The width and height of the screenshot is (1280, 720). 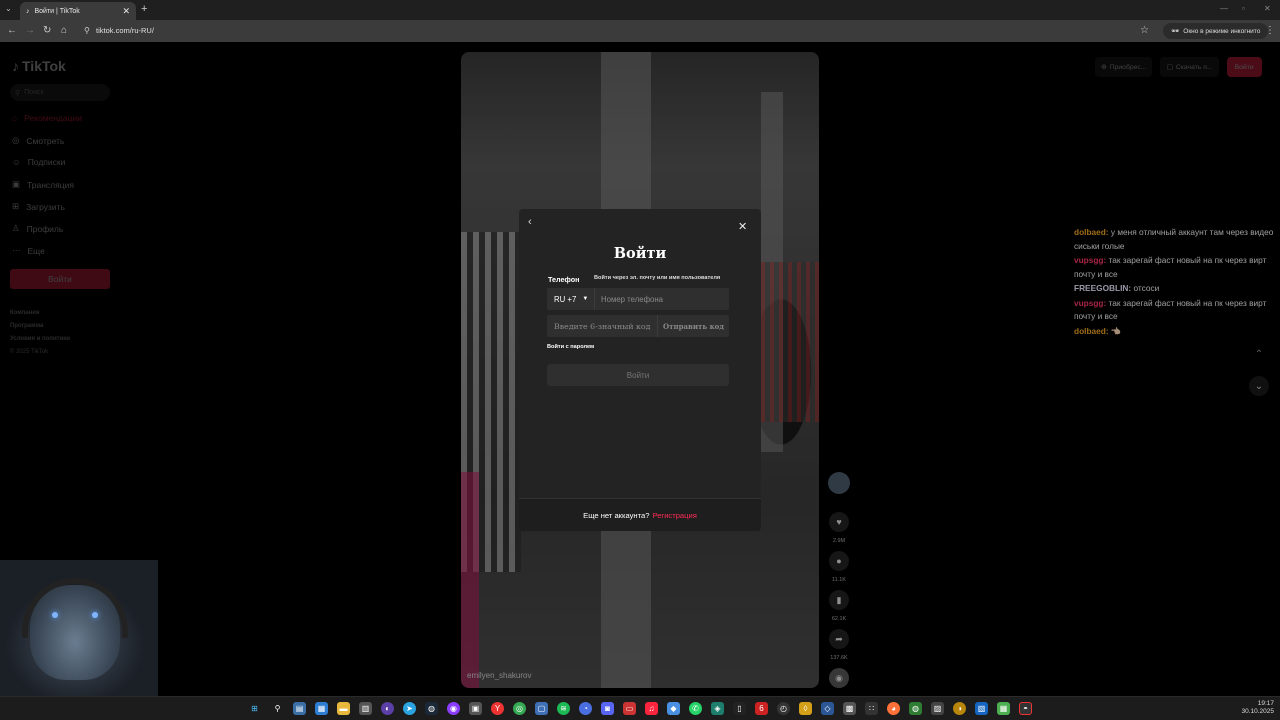 What do you see at coordinates (827, 708) in the screenshot?
I see `app-icon: ◇` at bounding box center [827, 708].